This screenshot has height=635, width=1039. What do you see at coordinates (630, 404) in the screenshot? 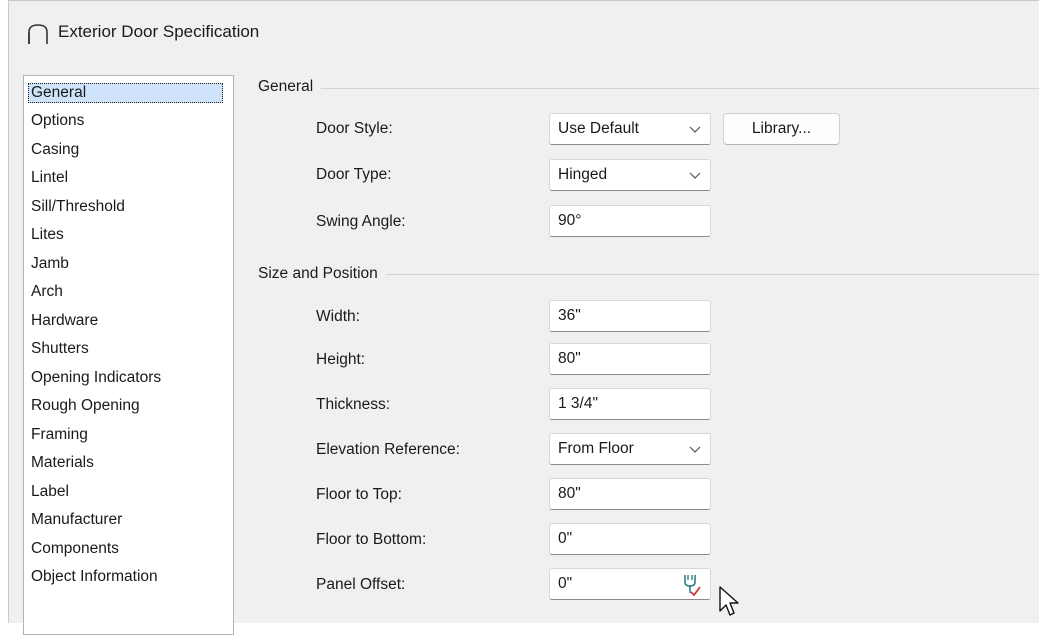
I see `thickness-input: 1 3/4"` at bounding box center [630, 404].